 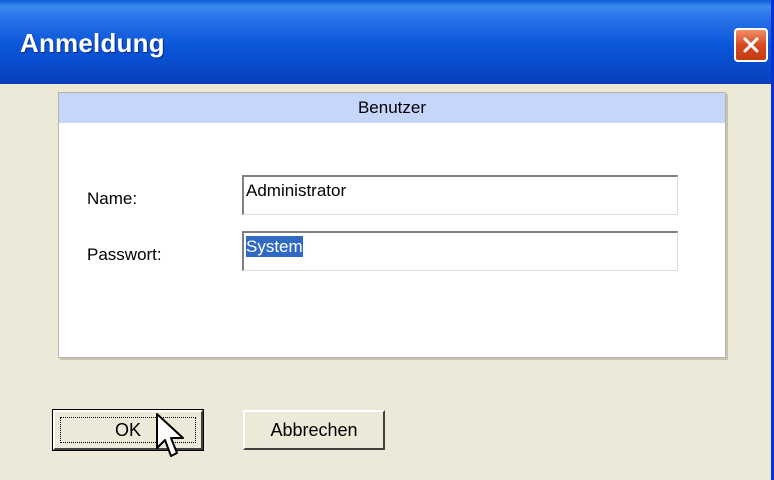 What do you see at coordinates (124, 254) in the screenshot?
I see `password-label: Passwort:` at bounding box center [124, 254].